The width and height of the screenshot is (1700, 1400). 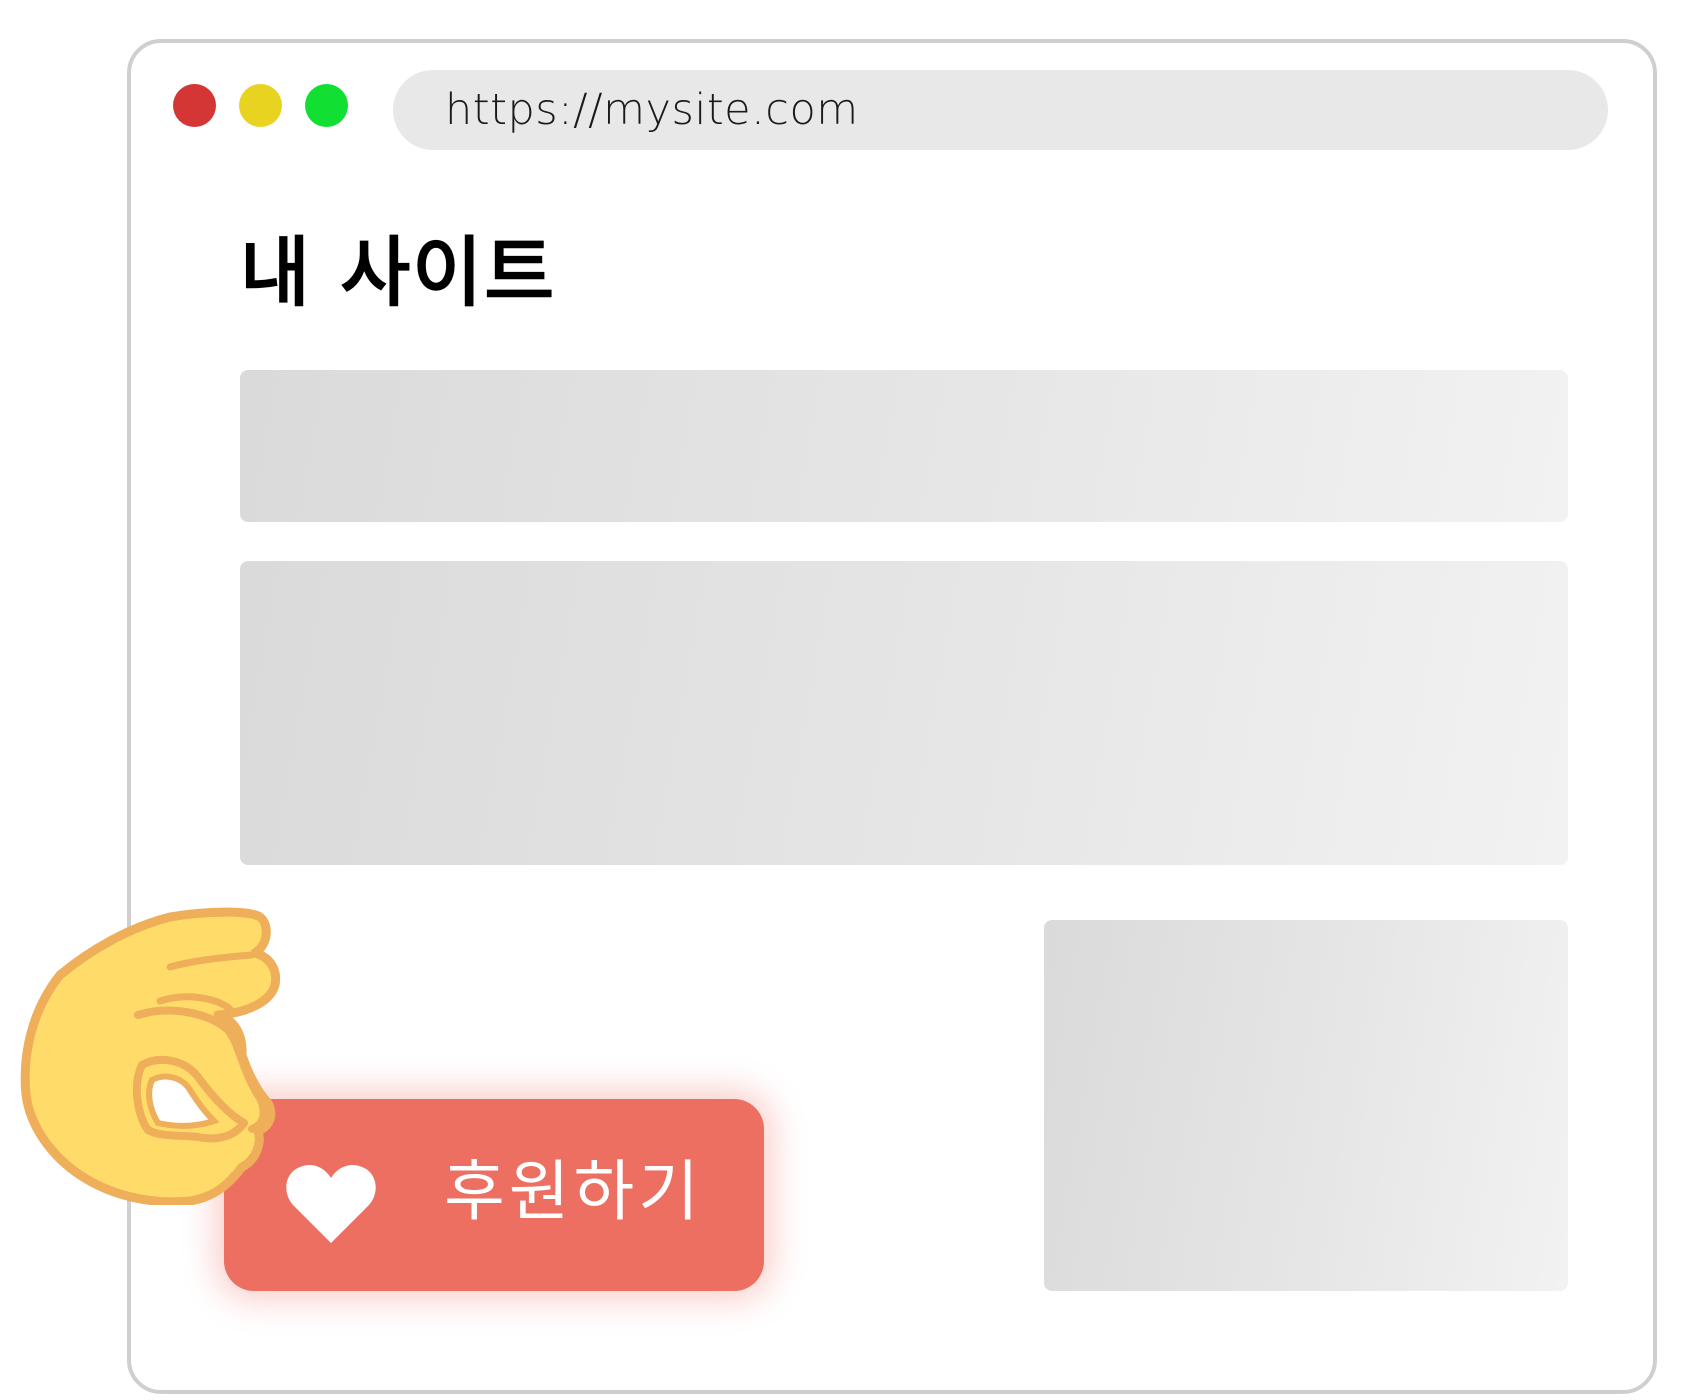 What do you see at coordinates (331, 1204) in the screenshot?
I see `heart-icon` at bounding box center [331, 1204].